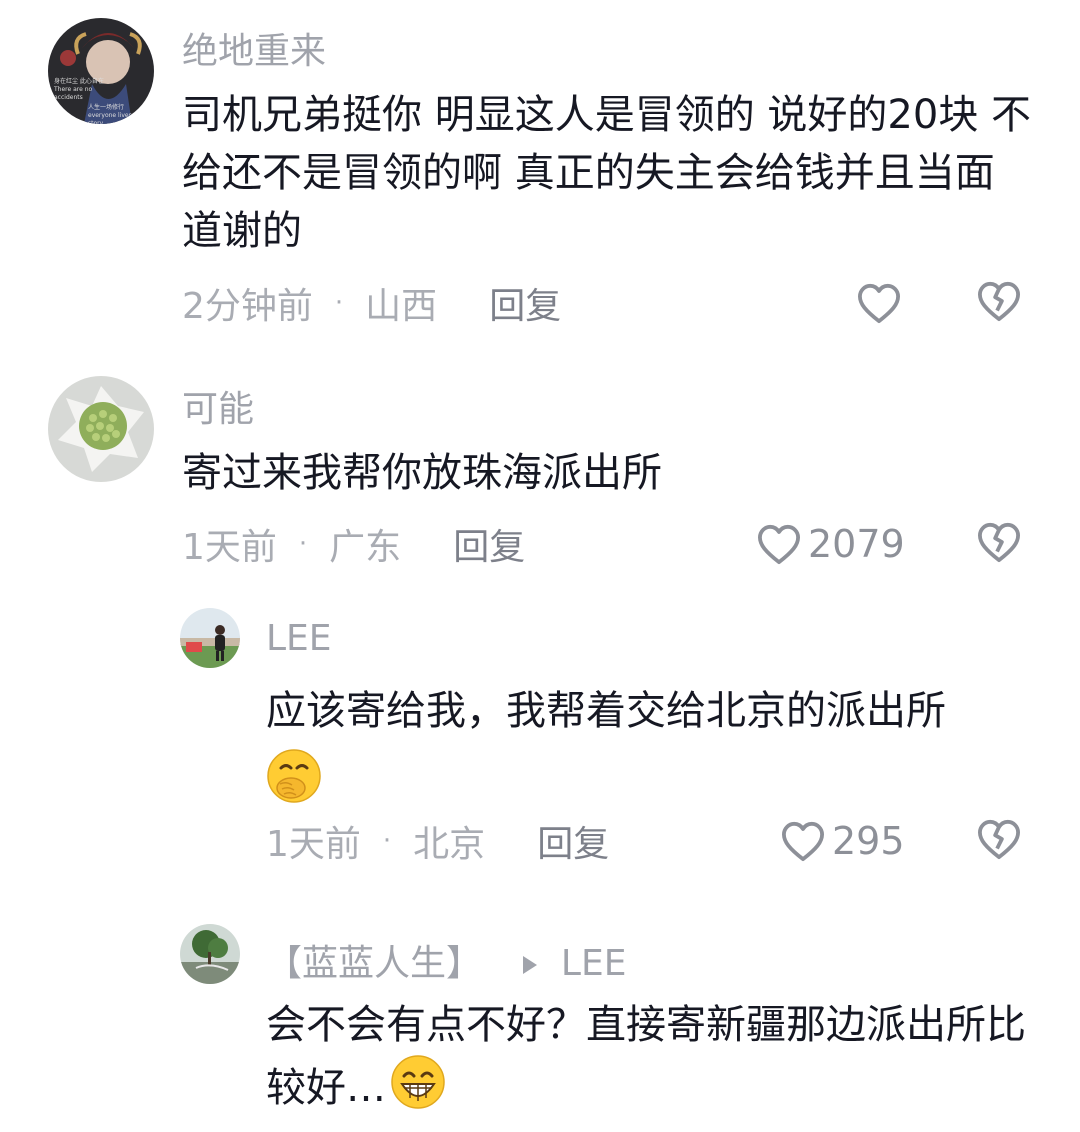  What do you see at coordinates (254, 48) in the screenshot?
I see `comment-username: 绝地重来` at bounding box center [254, 48].